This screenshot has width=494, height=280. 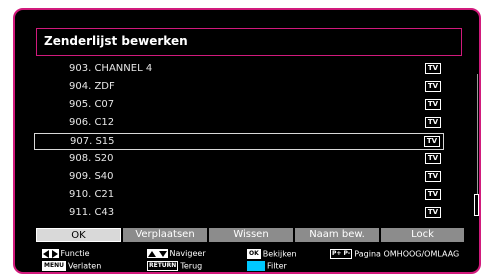 I want to click on lock-button: Lock, so click(x=422, y=235).